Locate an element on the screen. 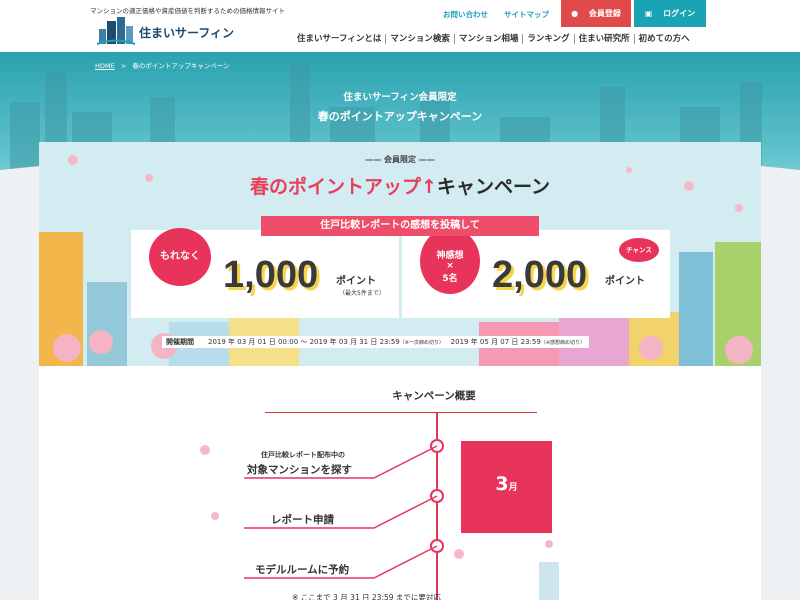 Image resolution: width=800 pixels, height=600 pixels. badge-everyone: もれなく is located at coordinates (180, 257).